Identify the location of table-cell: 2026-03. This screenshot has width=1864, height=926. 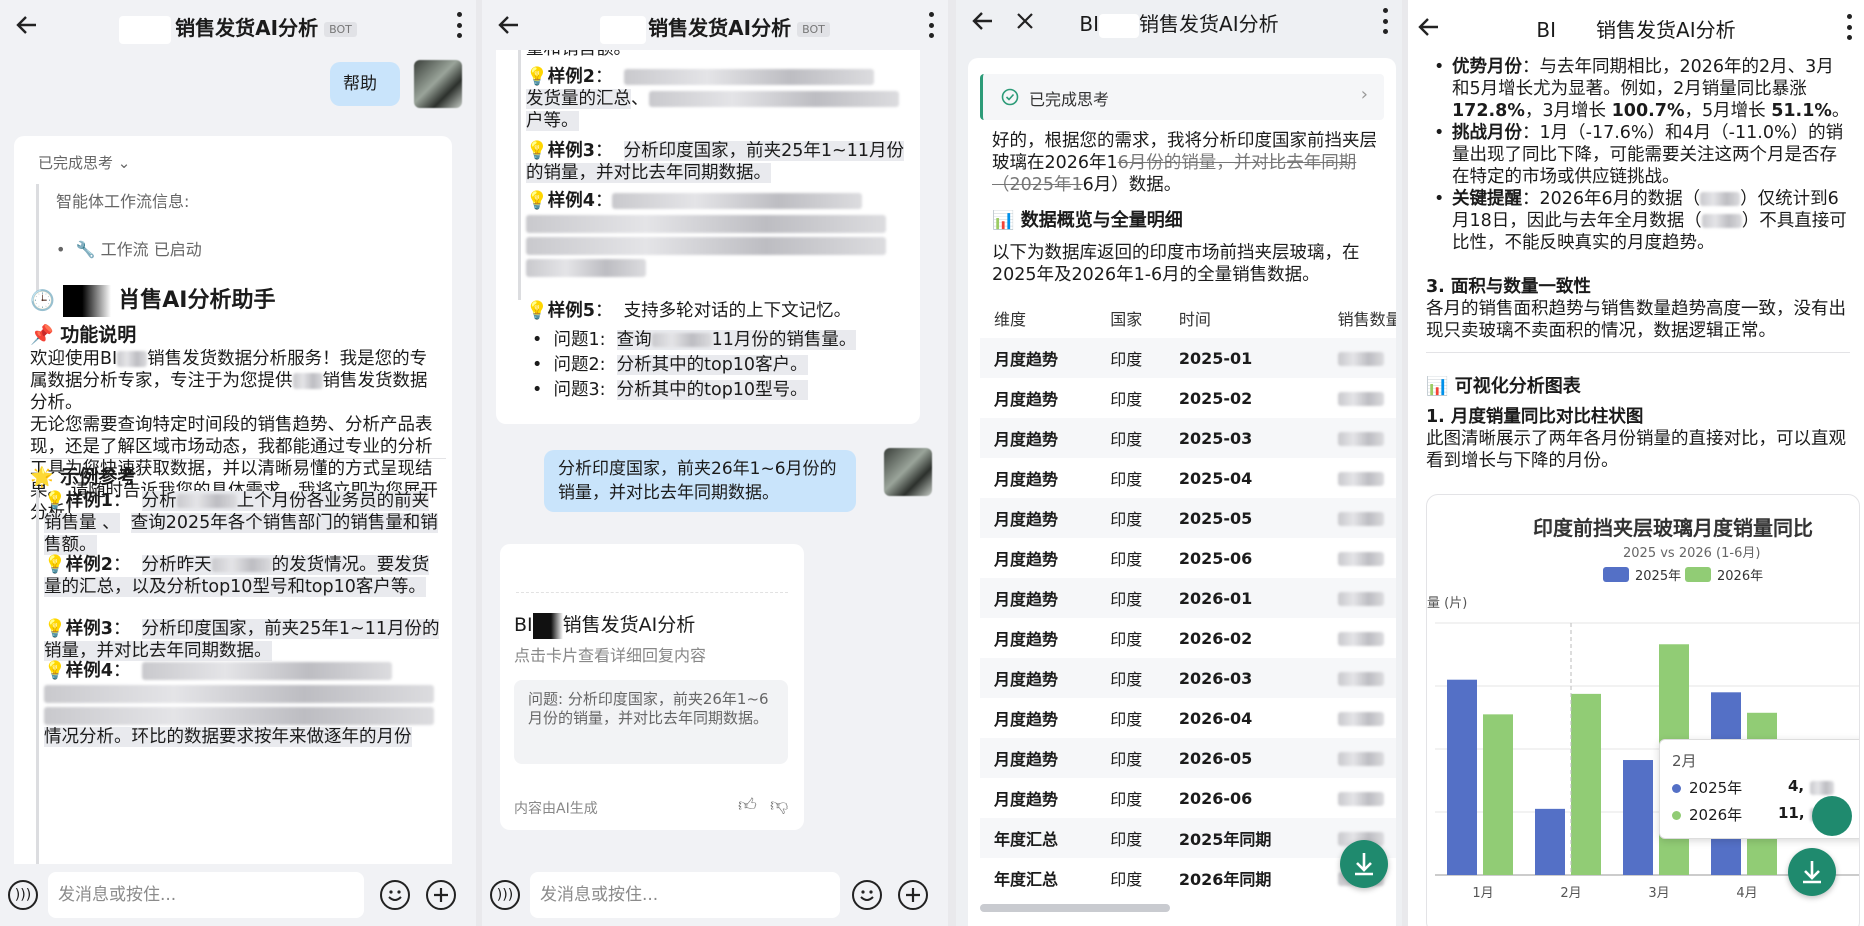
(1244, 678).